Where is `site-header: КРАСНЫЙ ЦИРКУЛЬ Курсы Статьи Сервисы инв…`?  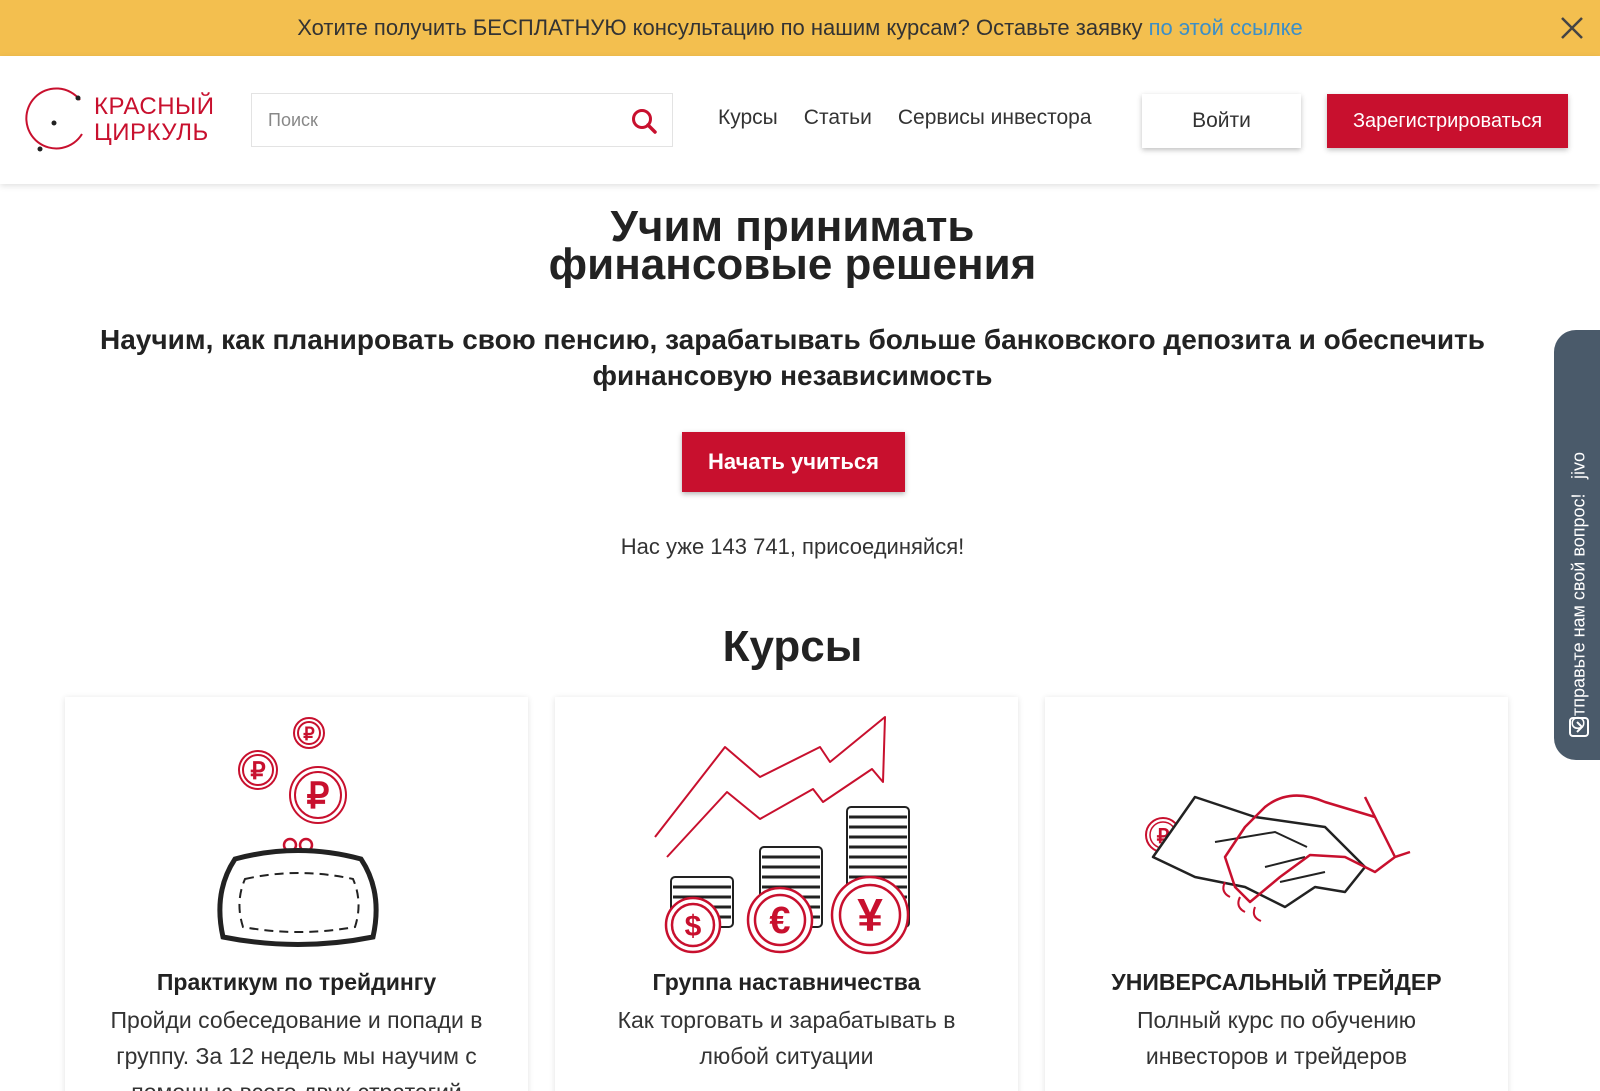
site-header: КРАСНЫЙ ЦИРКУЛЬ Курсы Статьи Сервисы инв… is located at coordinates (800, 120).